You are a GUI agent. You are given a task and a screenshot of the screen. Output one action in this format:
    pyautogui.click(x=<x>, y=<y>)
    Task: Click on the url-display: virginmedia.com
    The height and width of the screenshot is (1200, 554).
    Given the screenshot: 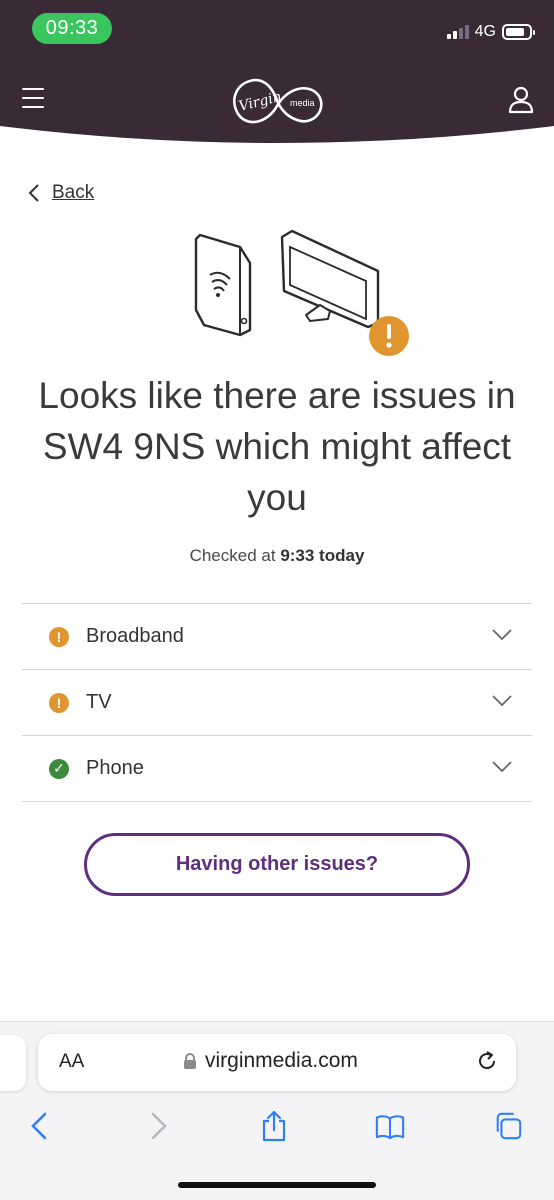 What is the action you would take?
    pyautogui.click(x=270, y=1061)
    